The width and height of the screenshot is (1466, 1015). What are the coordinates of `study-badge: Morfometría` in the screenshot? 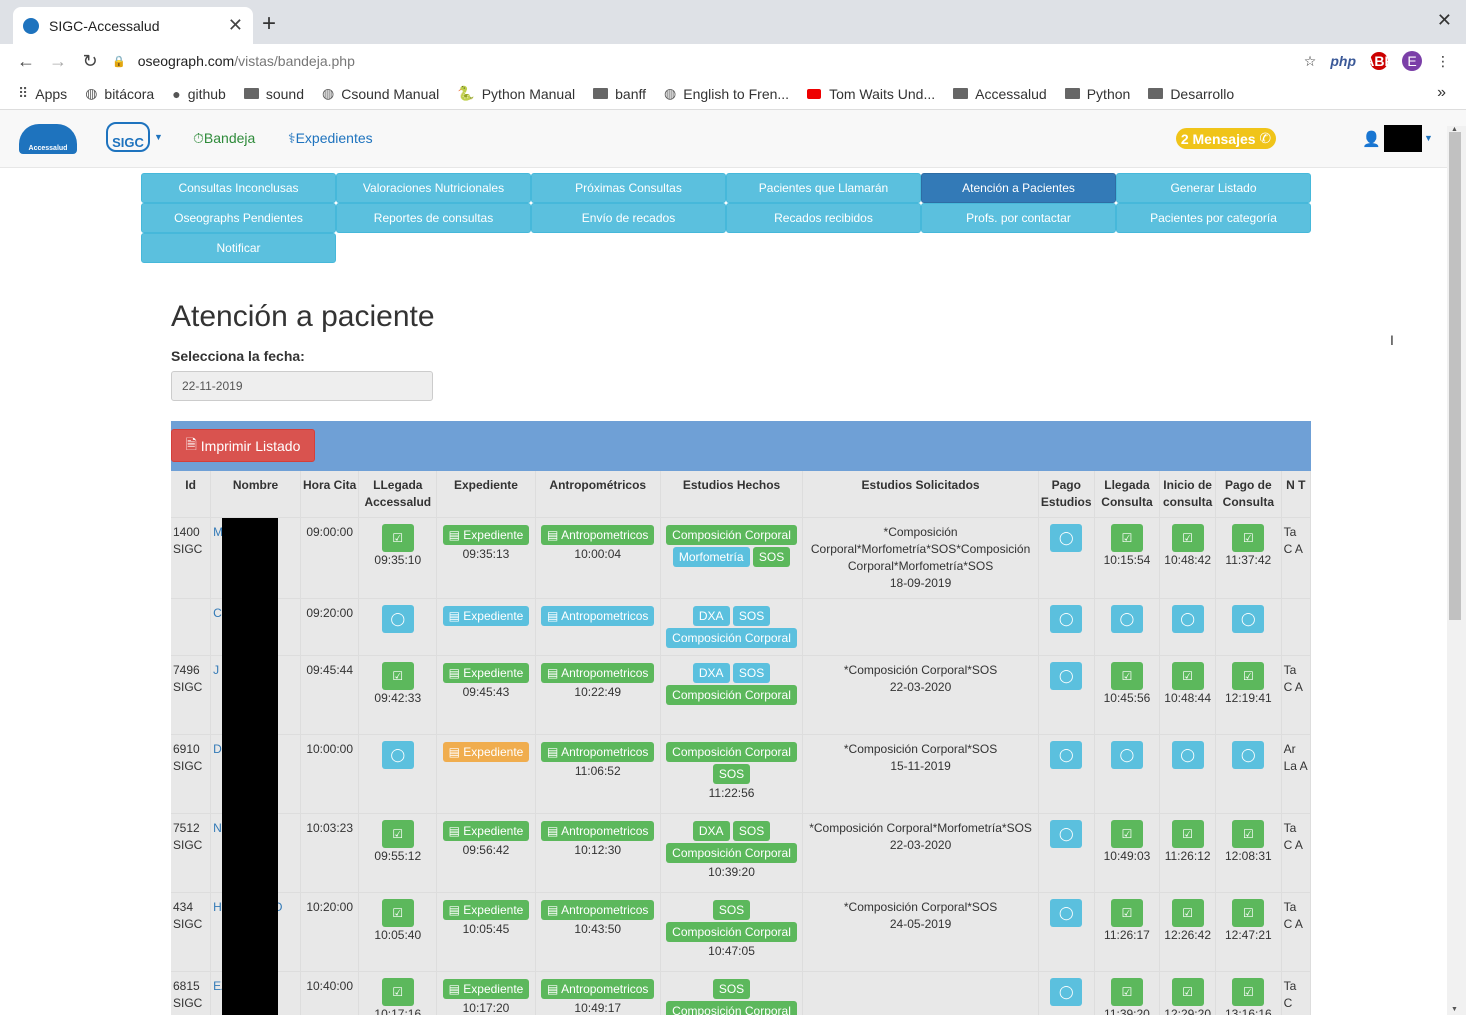 It's located at (711, 557).